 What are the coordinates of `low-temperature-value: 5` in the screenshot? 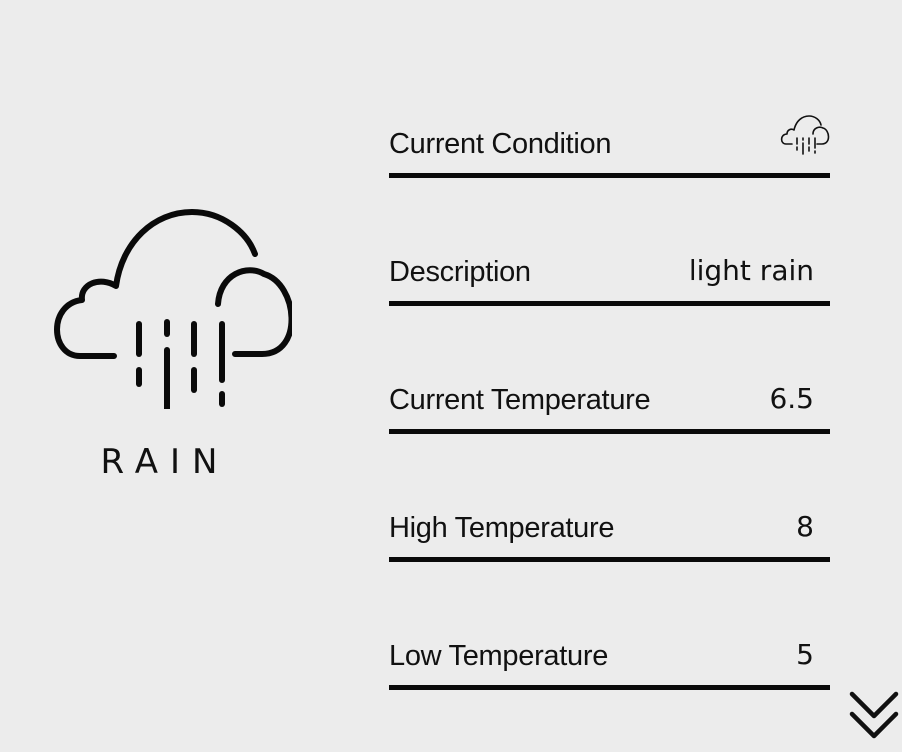 It's located at (805, 654).